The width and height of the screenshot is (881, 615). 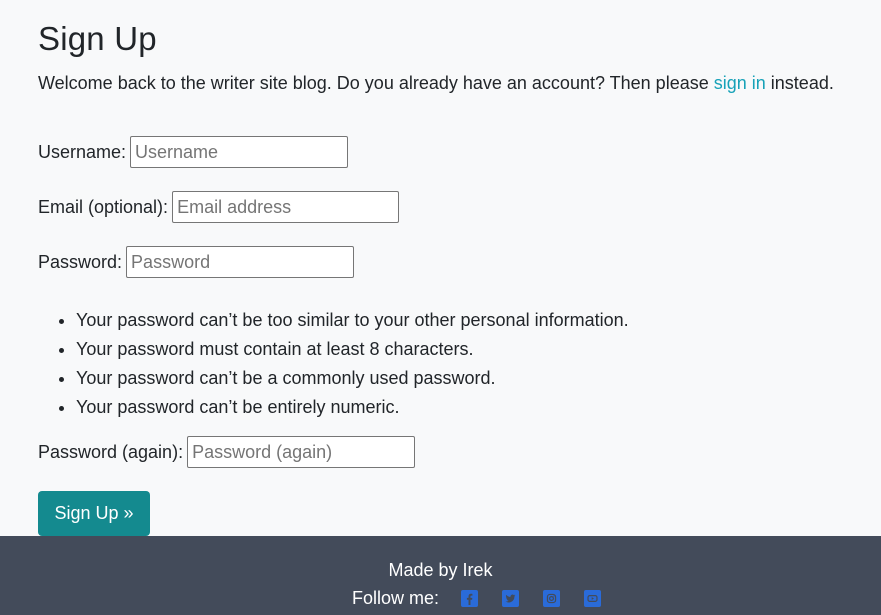 What do you see at coordinates (593, 598) in the screenshot?
I see `youtube-icon` at bounding box center [593, 598].